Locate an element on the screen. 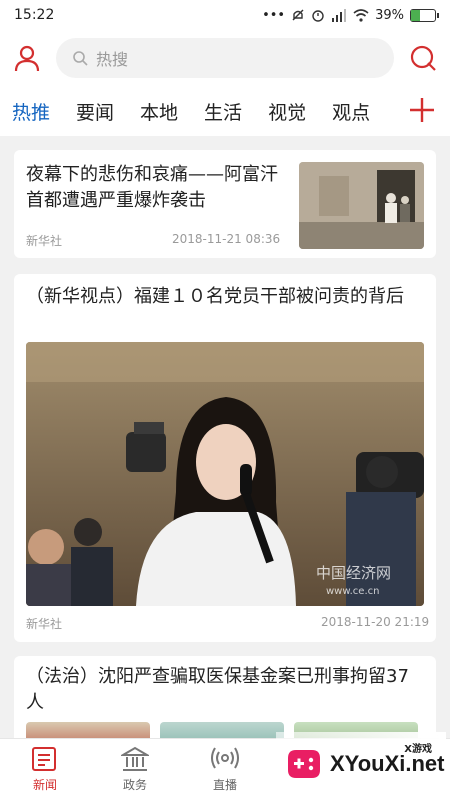  signal-icon is located at coordinates (339, 15).